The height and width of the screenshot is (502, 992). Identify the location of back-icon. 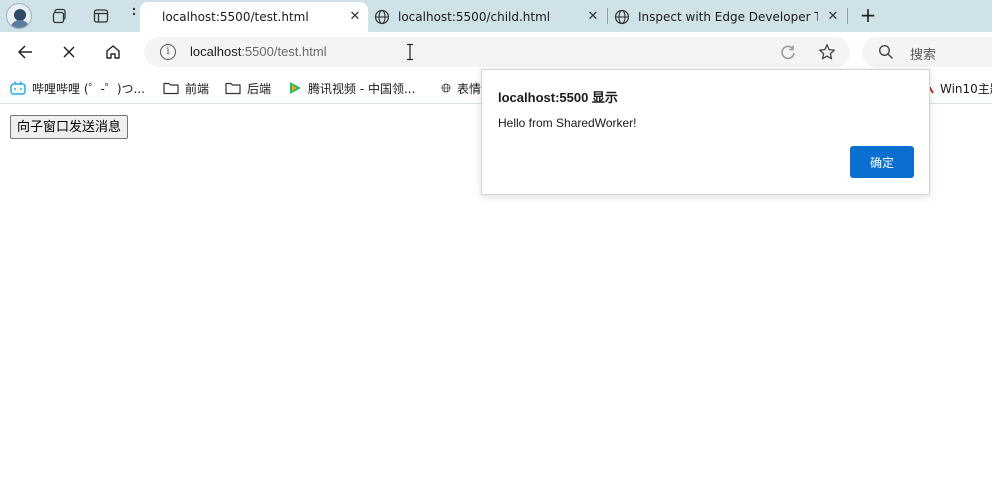
(25, 52).